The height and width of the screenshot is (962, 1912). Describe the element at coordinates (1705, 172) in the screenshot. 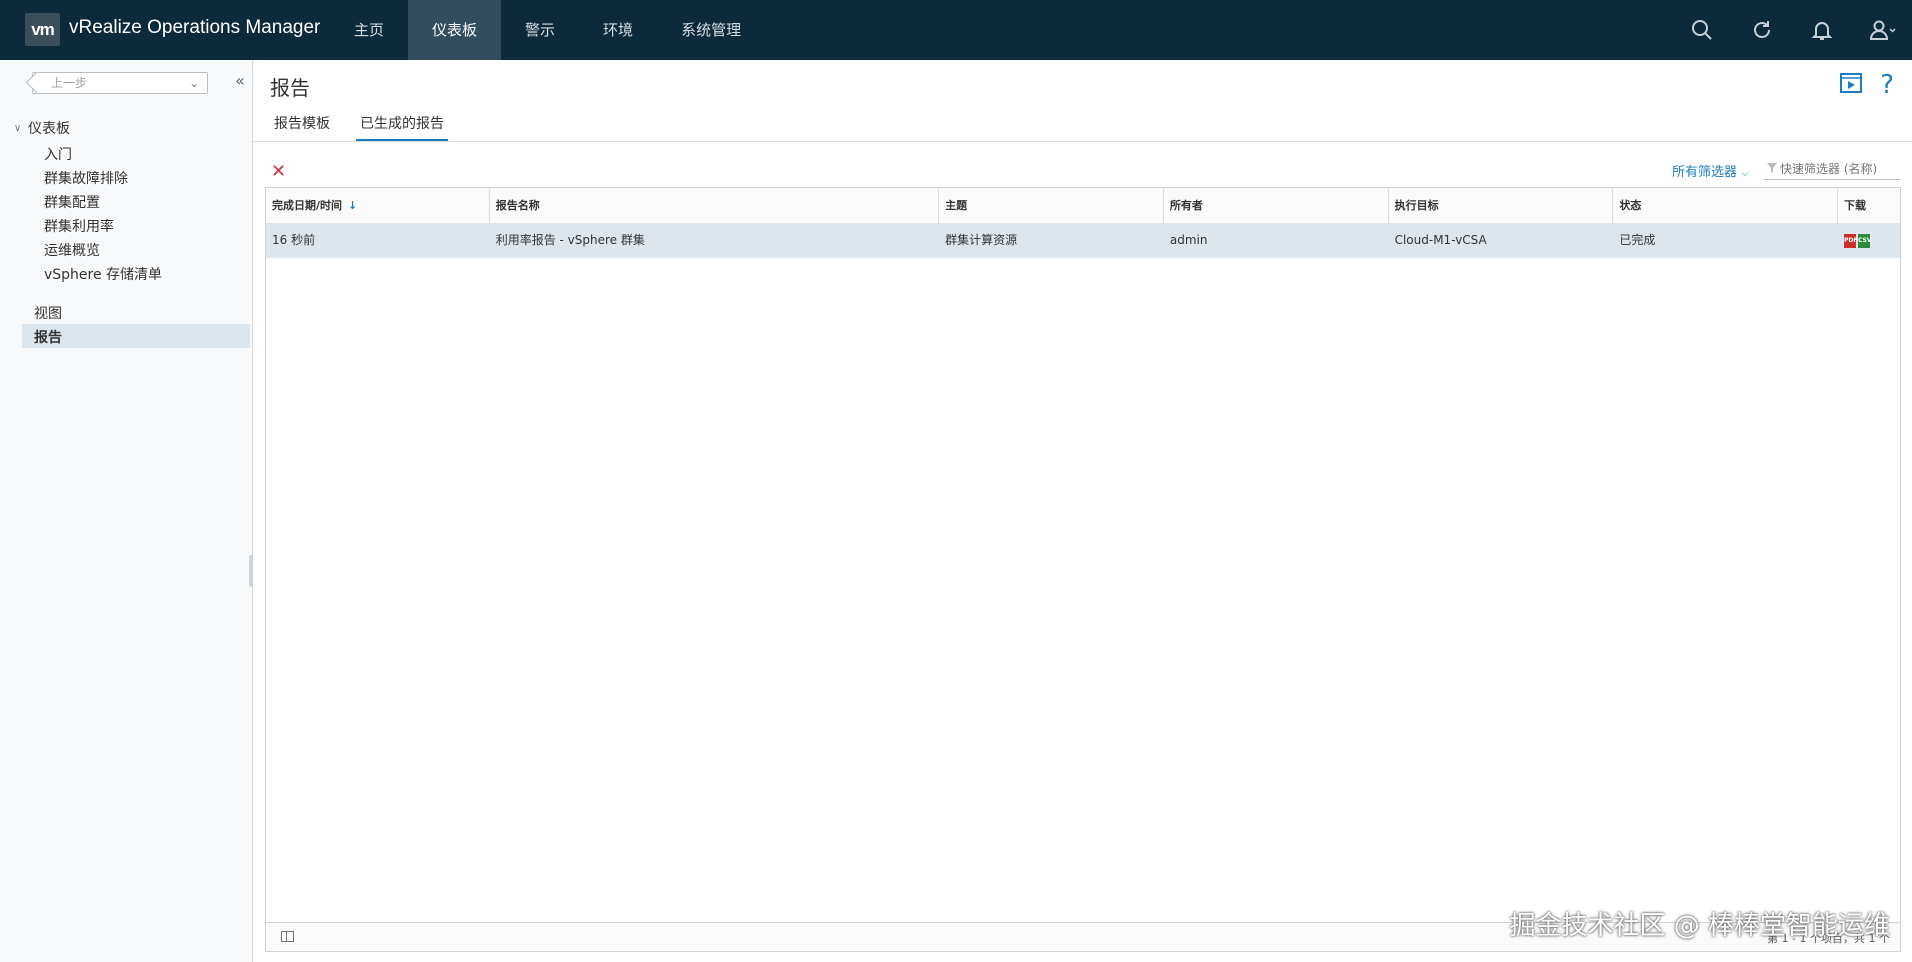

I see `all-filters-label: 所有筛选器` at that location.